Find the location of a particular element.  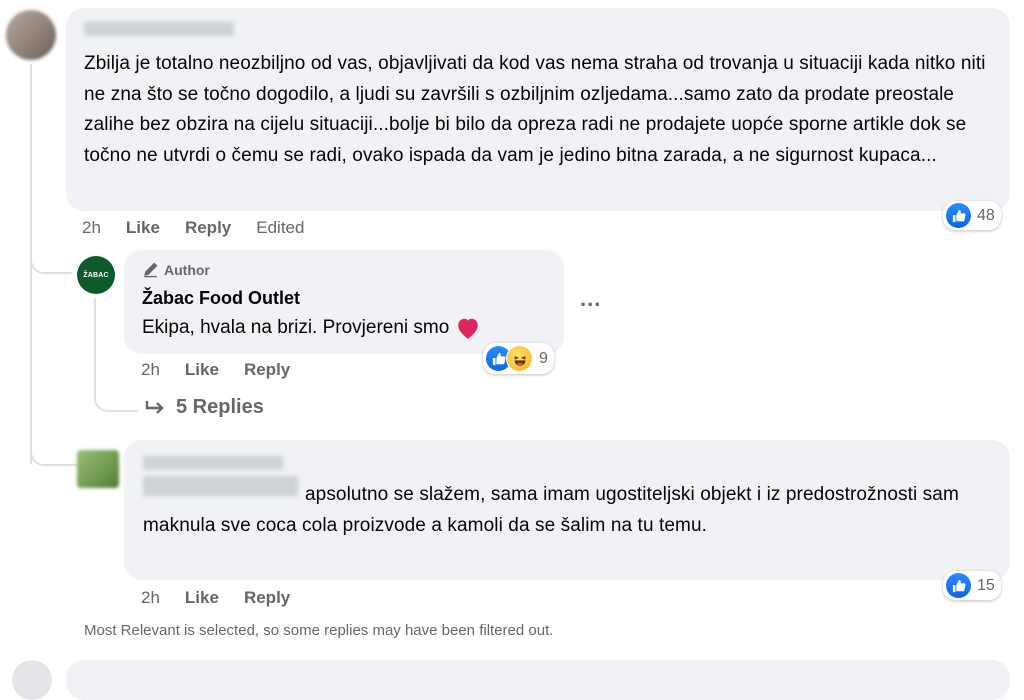

edited-label: Edited is located at coordinates (280, 227).